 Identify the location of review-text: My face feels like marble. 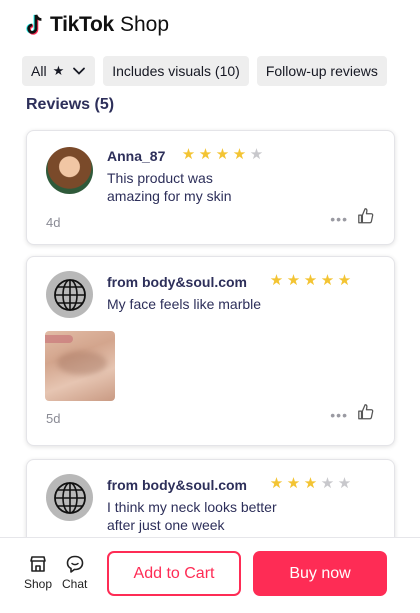
(184, 304).